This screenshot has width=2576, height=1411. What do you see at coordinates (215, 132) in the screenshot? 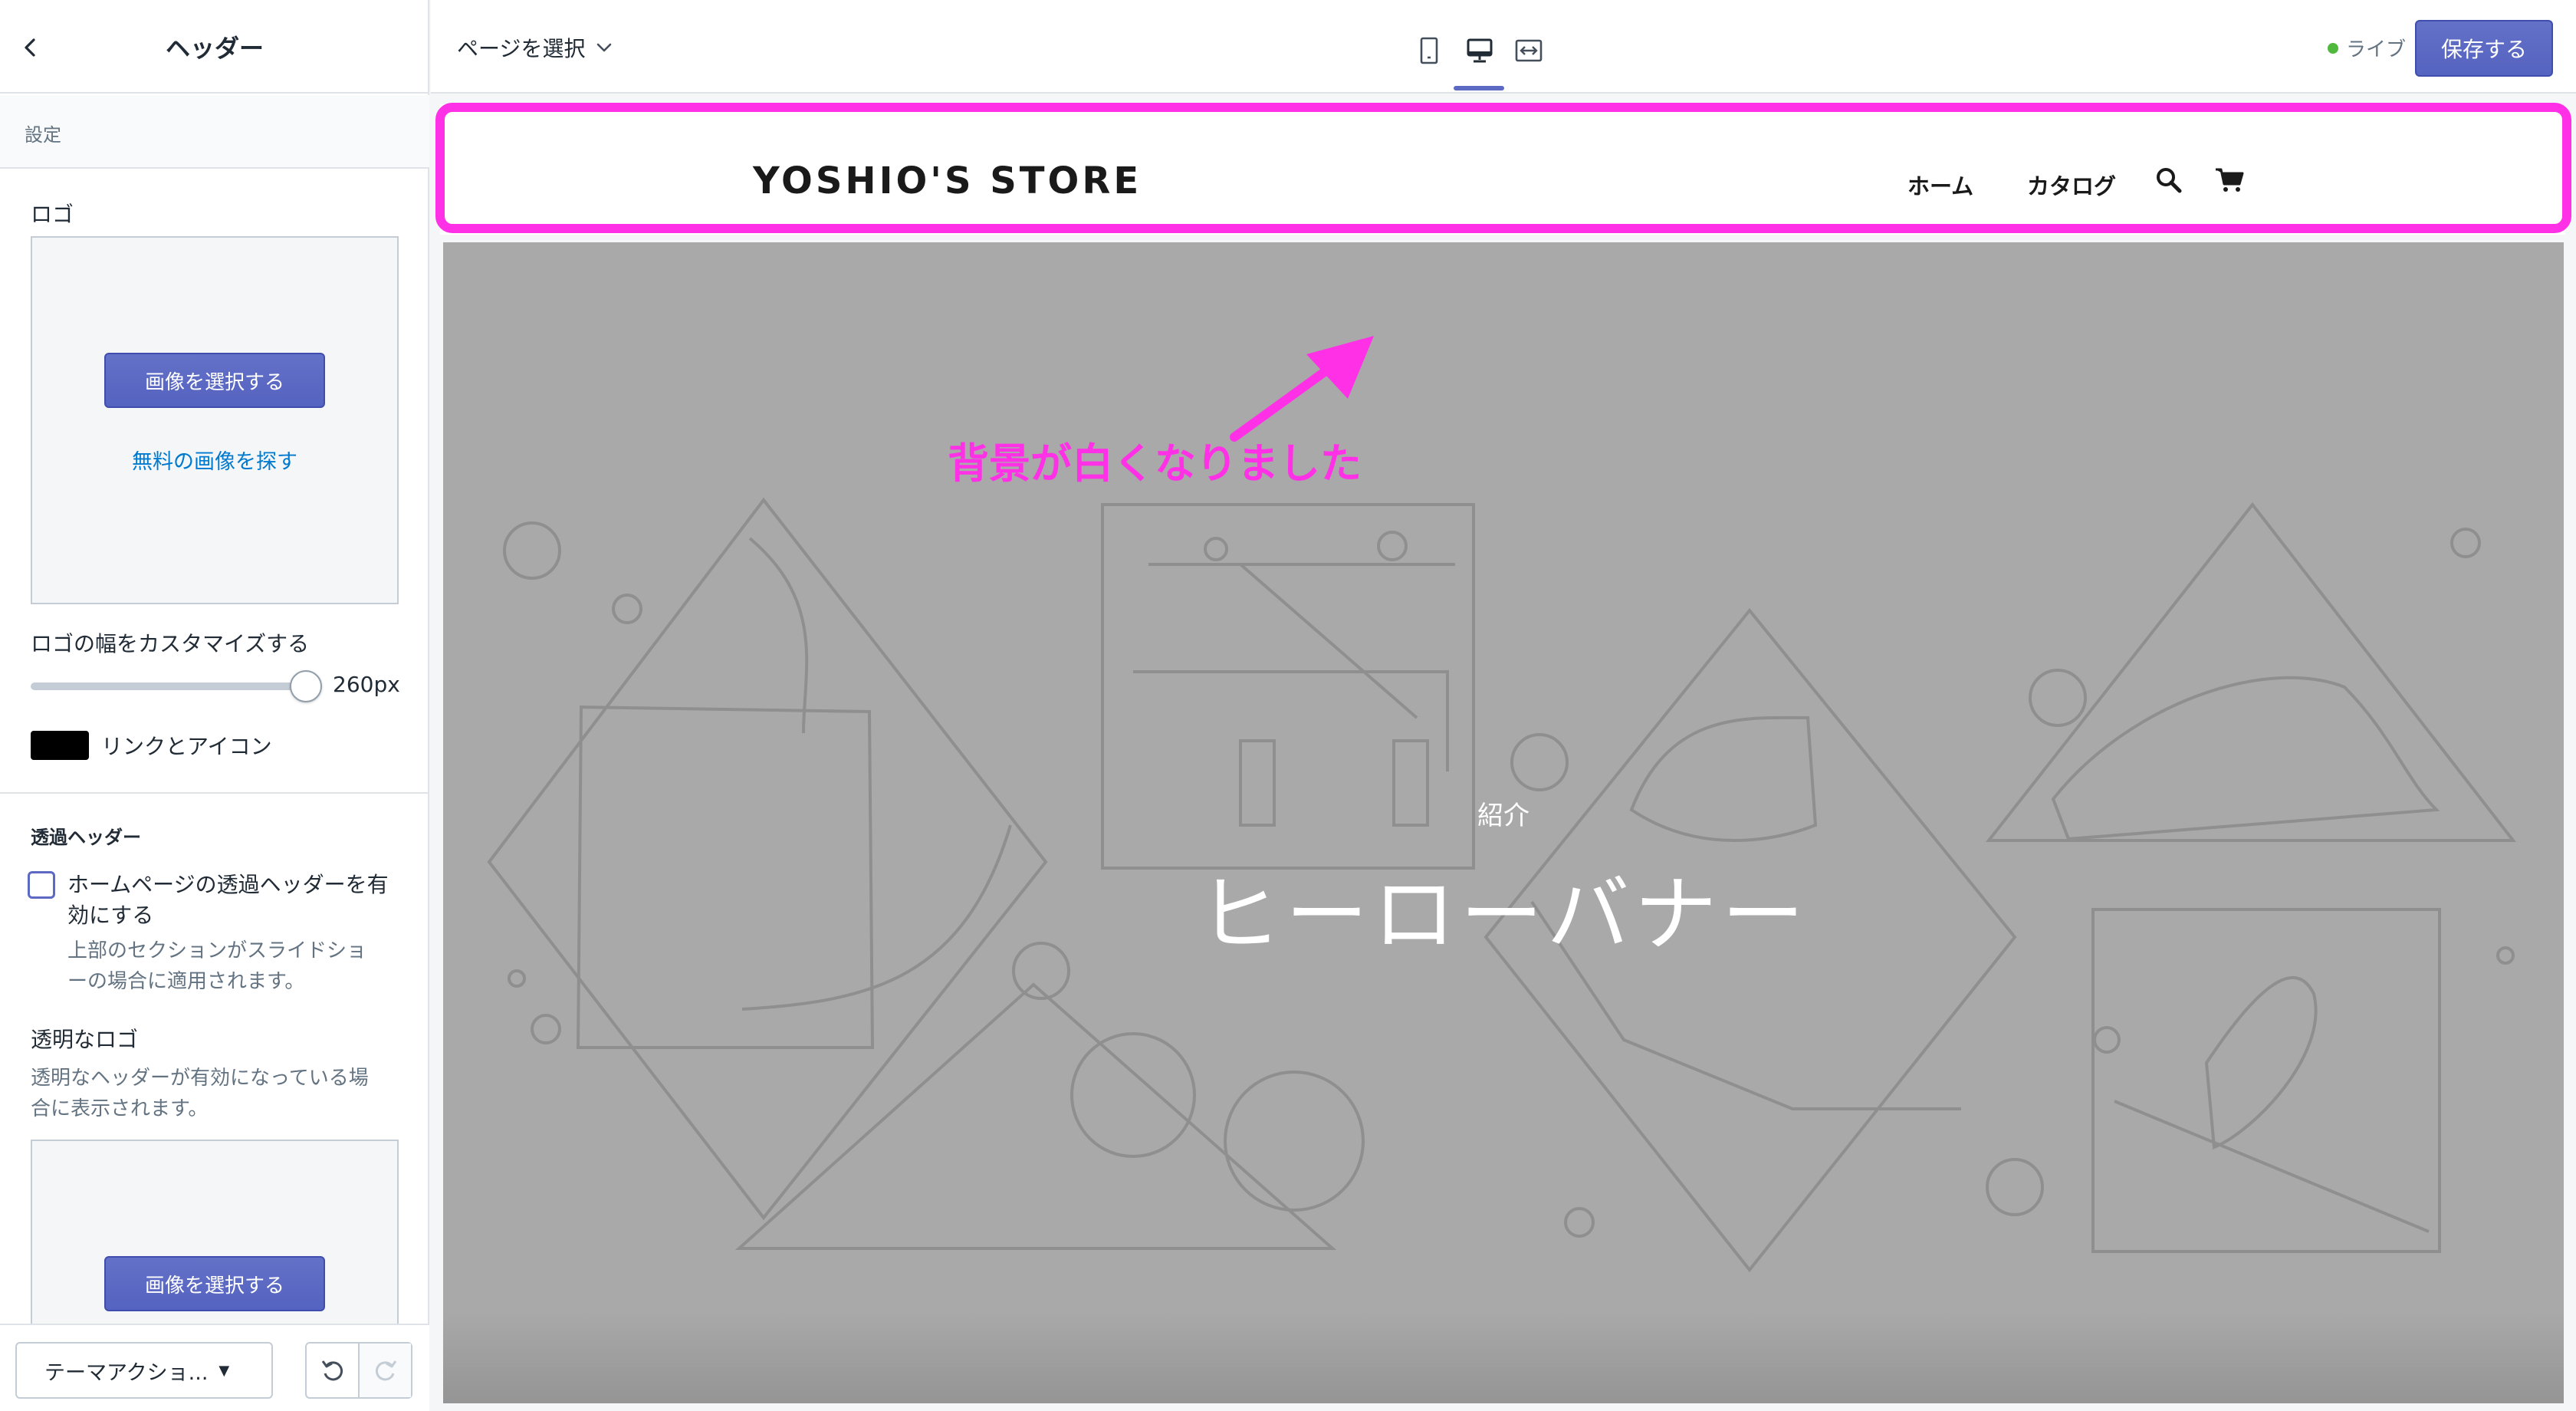
I see `settings-section-label: 設定` at bounding box center [215, 132].